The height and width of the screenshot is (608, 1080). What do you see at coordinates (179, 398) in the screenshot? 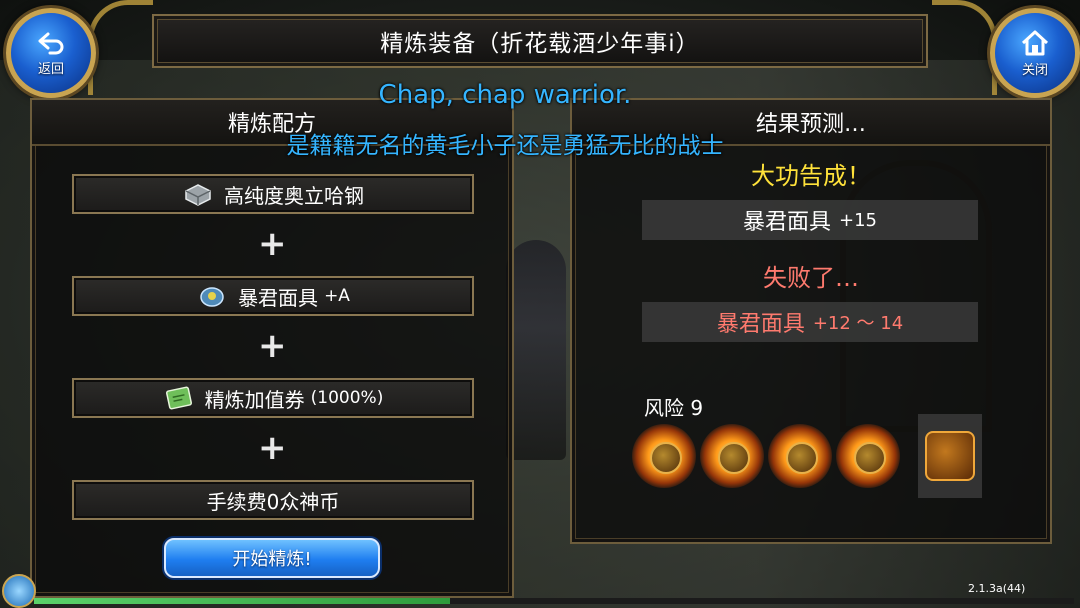
I see `ticket-icon` at bounding box center [179, 398].